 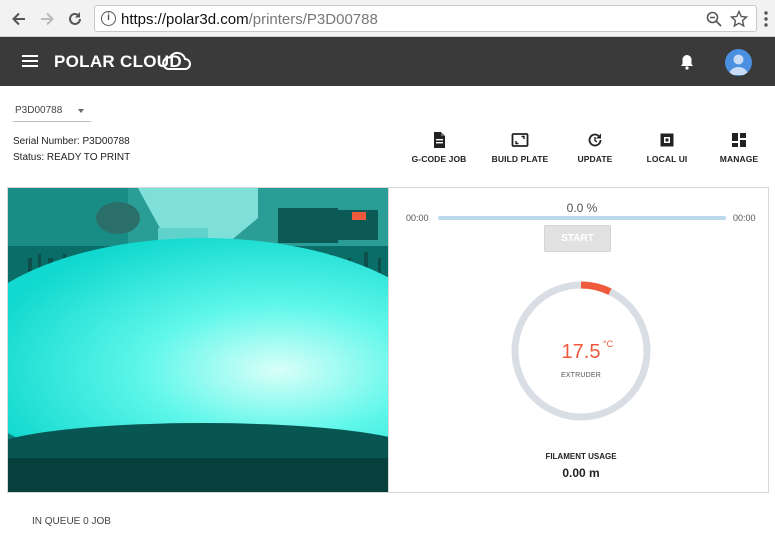 I want to click on cloud-logo-icon, so click(x=176, y=60).